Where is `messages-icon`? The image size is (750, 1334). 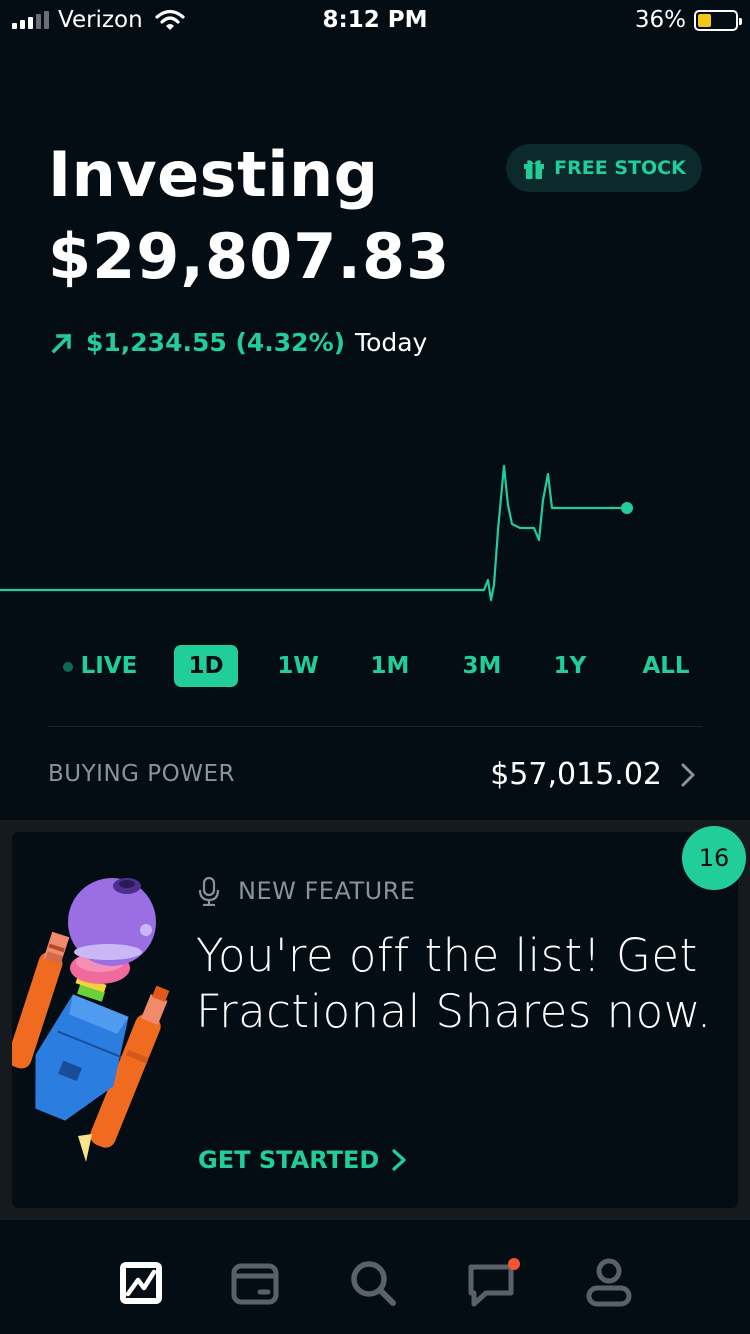
messages-icon is located at coordinates (496, 1283).